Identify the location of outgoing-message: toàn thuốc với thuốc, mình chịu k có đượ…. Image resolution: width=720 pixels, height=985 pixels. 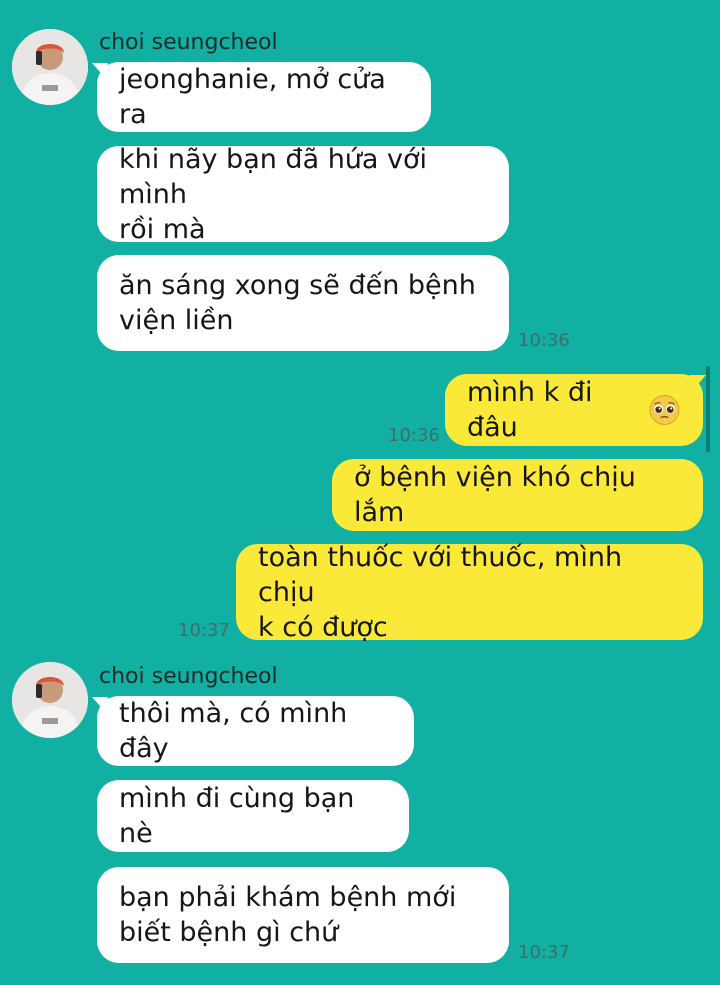
(469, 592).